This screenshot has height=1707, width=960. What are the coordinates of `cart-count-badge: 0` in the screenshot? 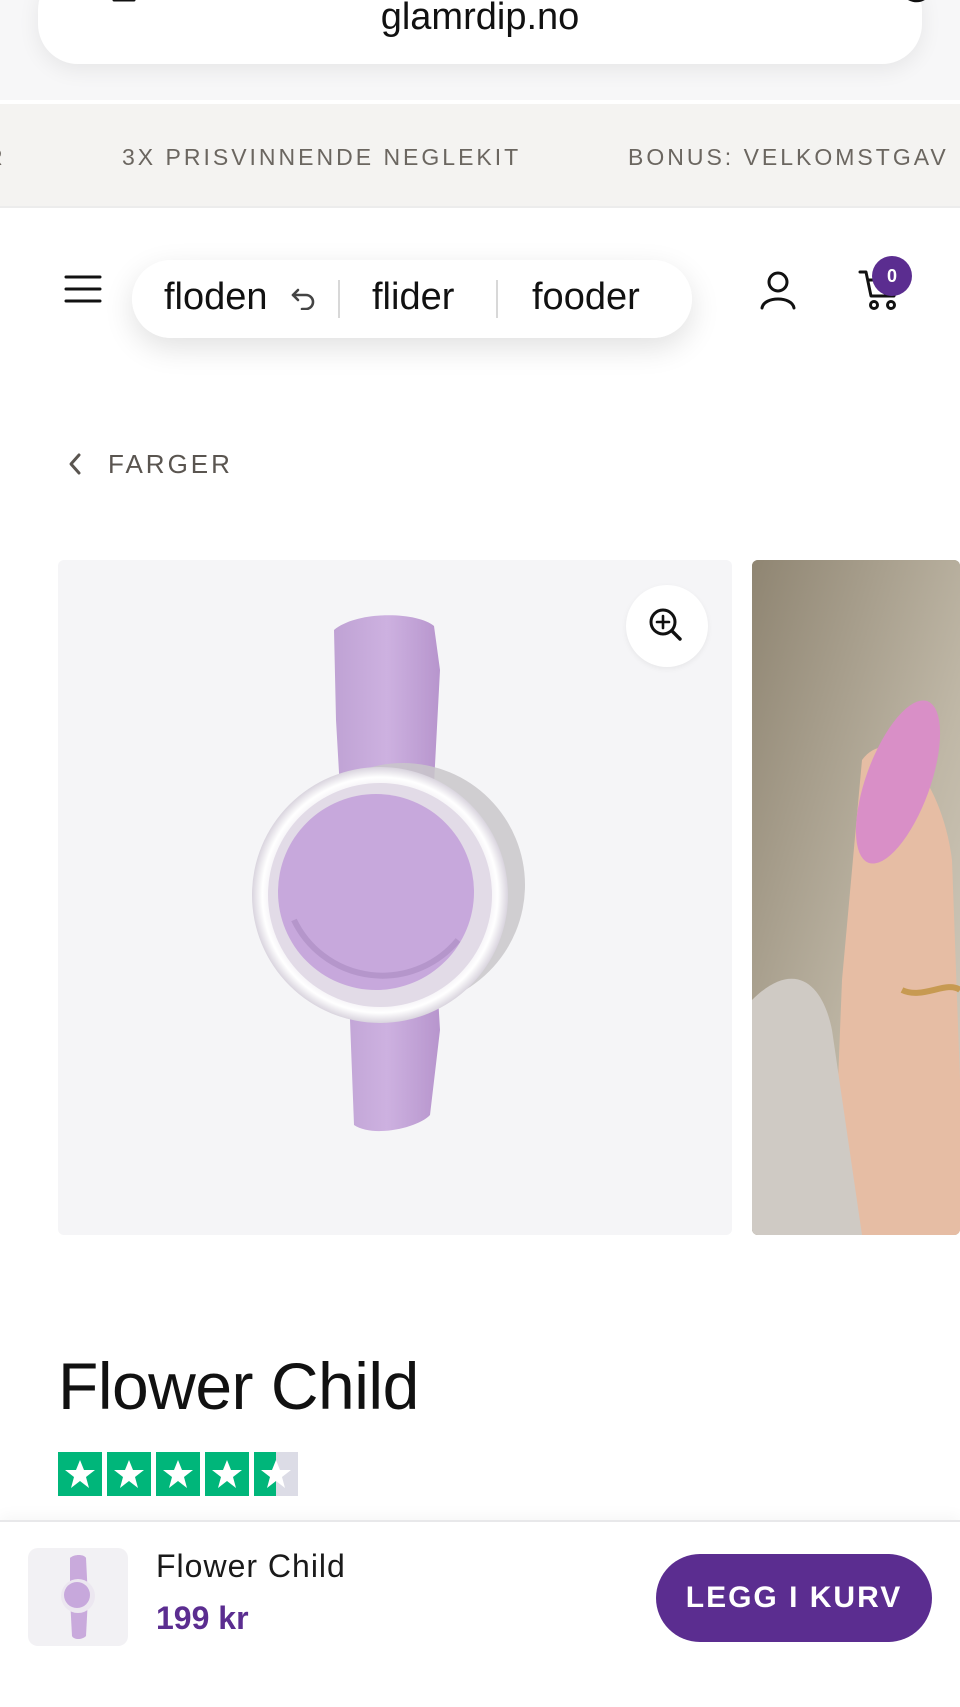 It's located at (892, 276).